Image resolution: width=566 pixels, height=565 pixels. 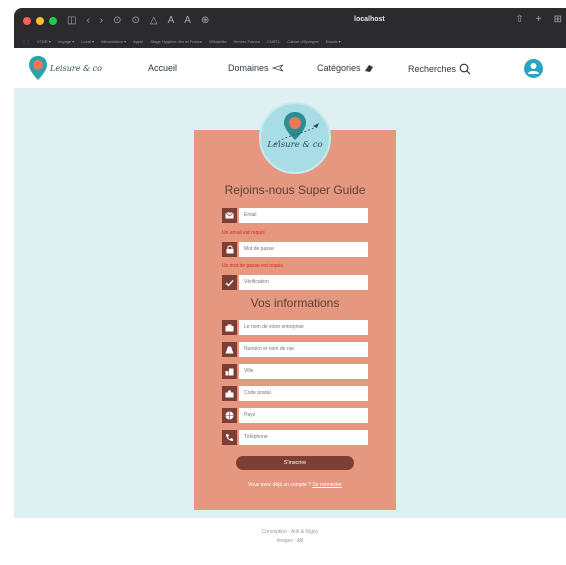 I want to click on nav-label: Accueil, so click(x=163, y=68).